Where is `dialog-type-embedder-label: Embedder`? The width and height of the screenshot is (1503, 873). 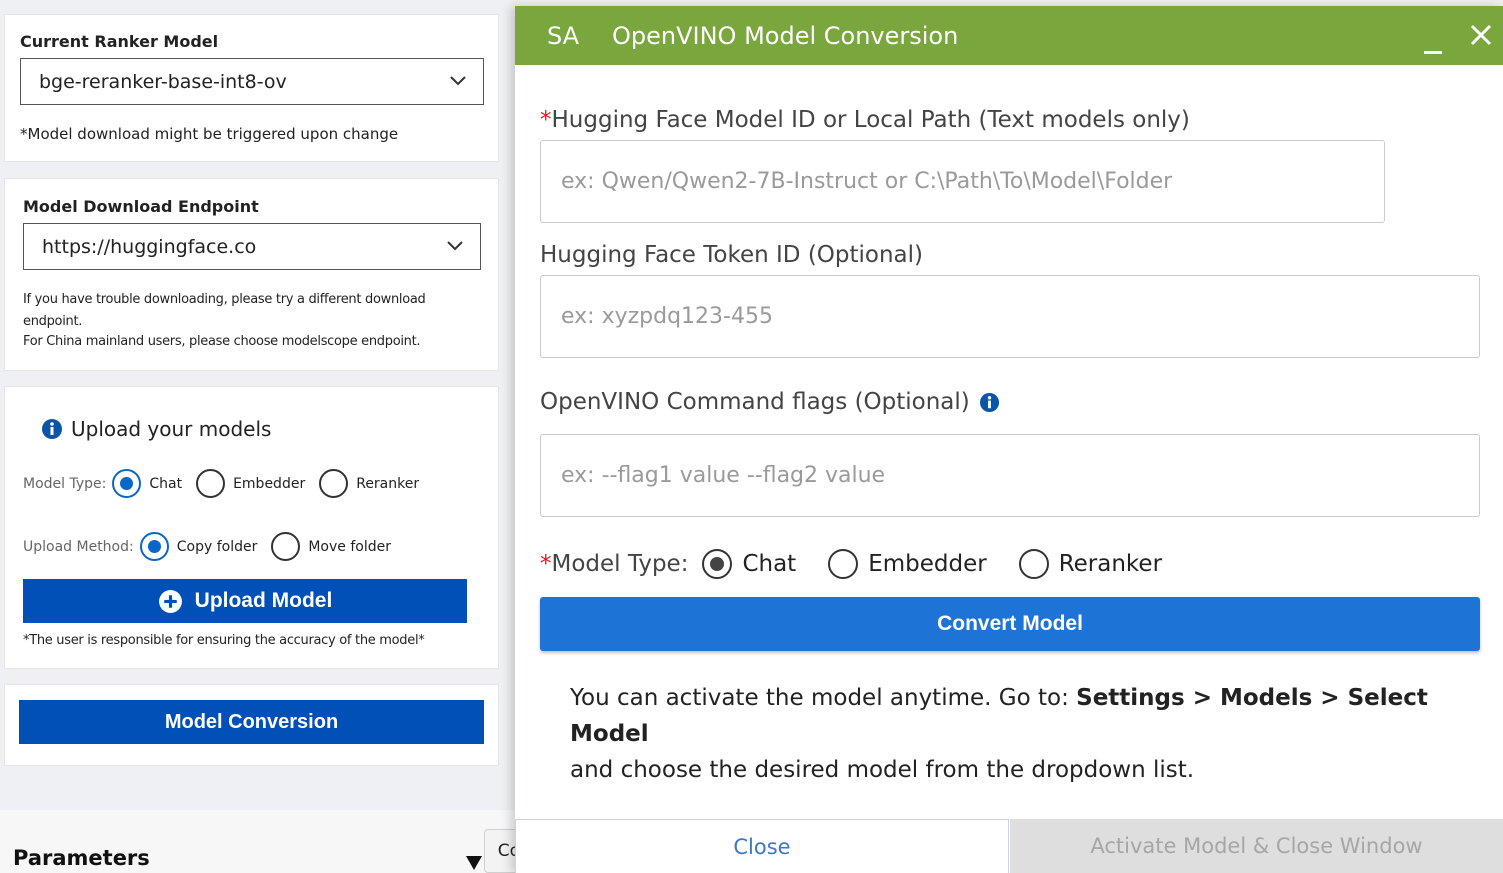 dialog-type-embedder-label: Embedder is located at coordinates (927, 564).